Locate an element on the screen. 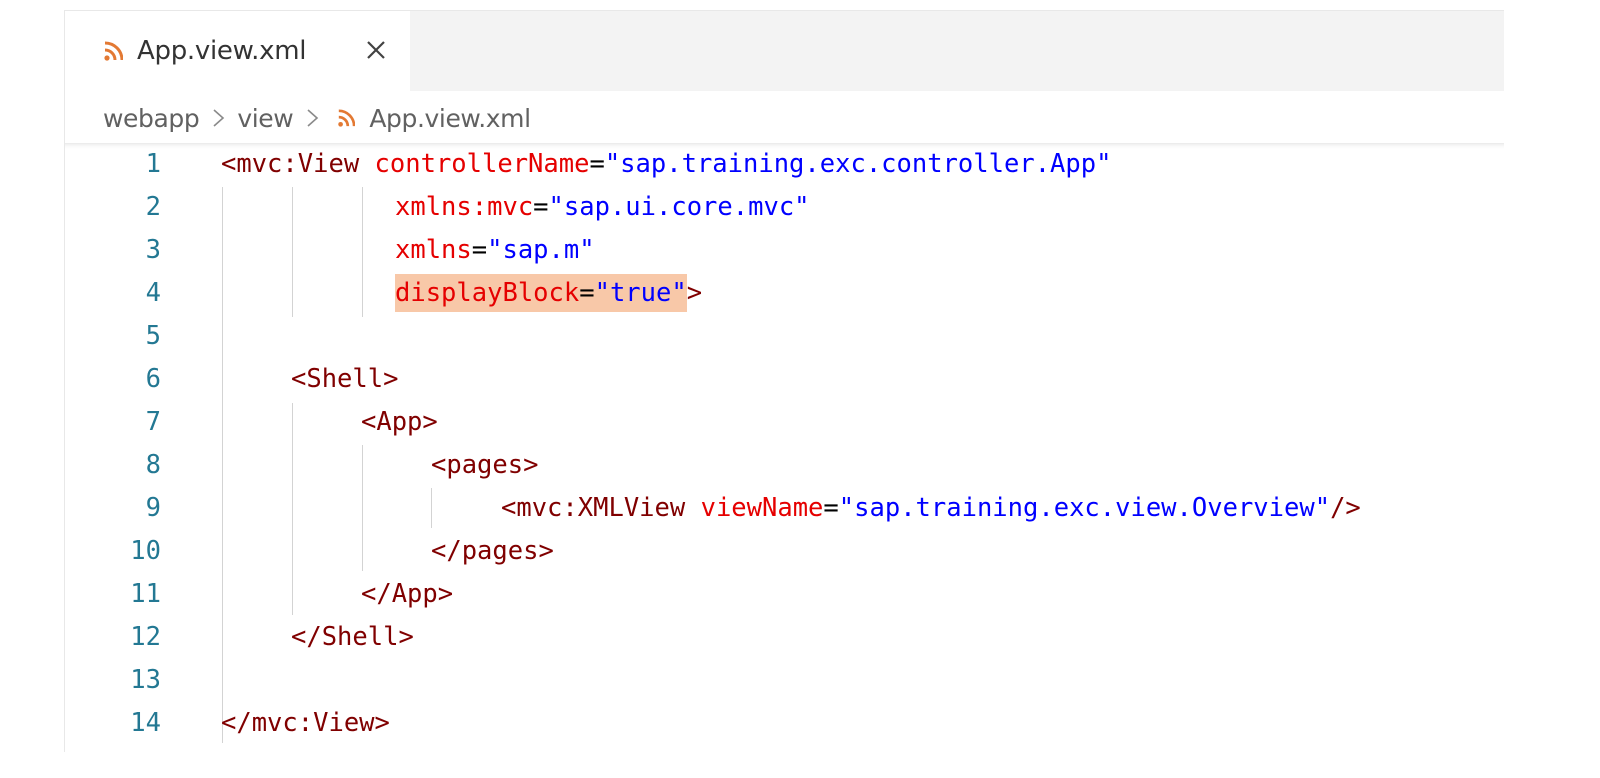 The image size is (1600, 778). token-str: "sap.training.exc.controller.App" is located at coordinates (858, 164).